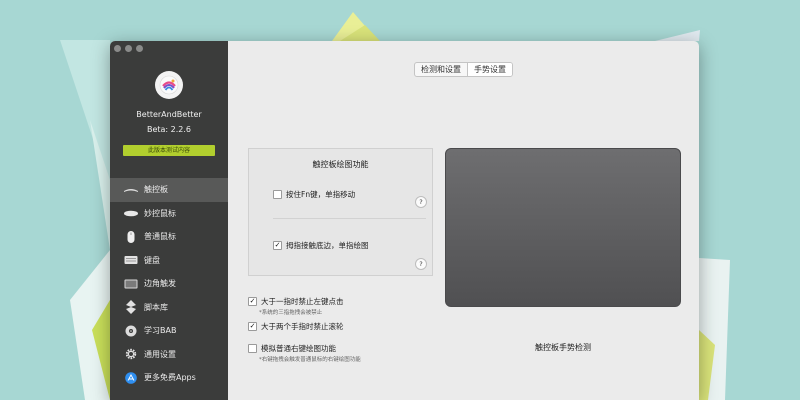 The image size is (800, 400). I want to click on fn-move-help-button: ?, so click(421, 202).